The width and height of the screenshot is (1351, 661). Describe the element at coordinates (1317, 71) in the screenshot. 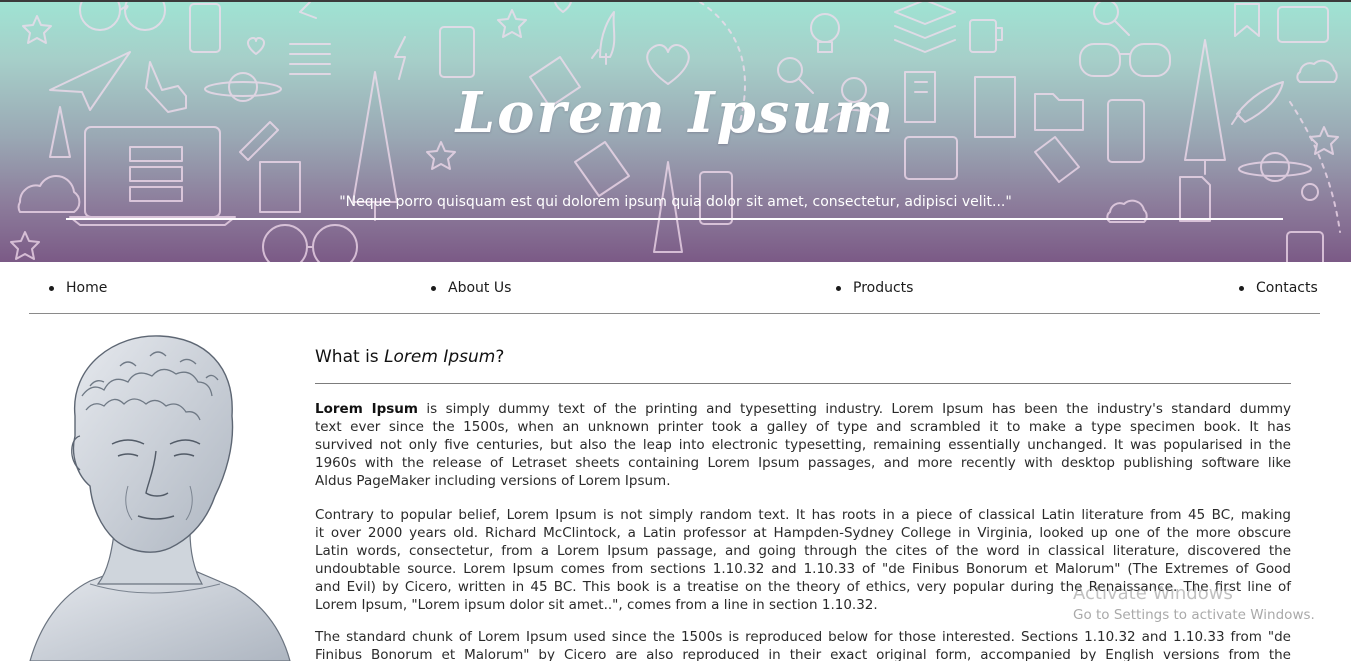

I see `cloud-icon` at that location.